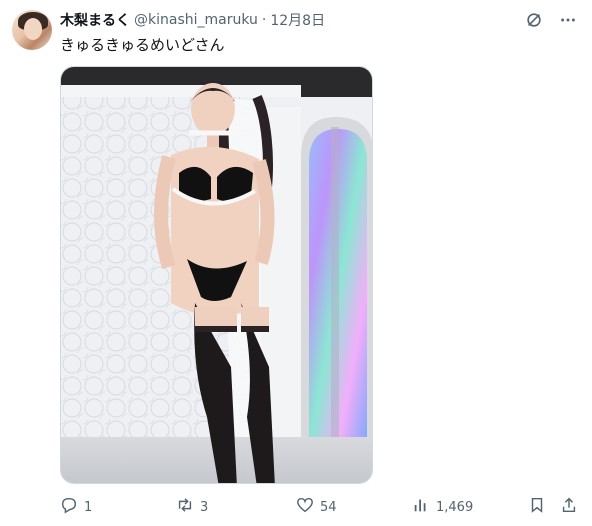  I want to click on user-handle: @kinashi_maruku, so click(196, 20).